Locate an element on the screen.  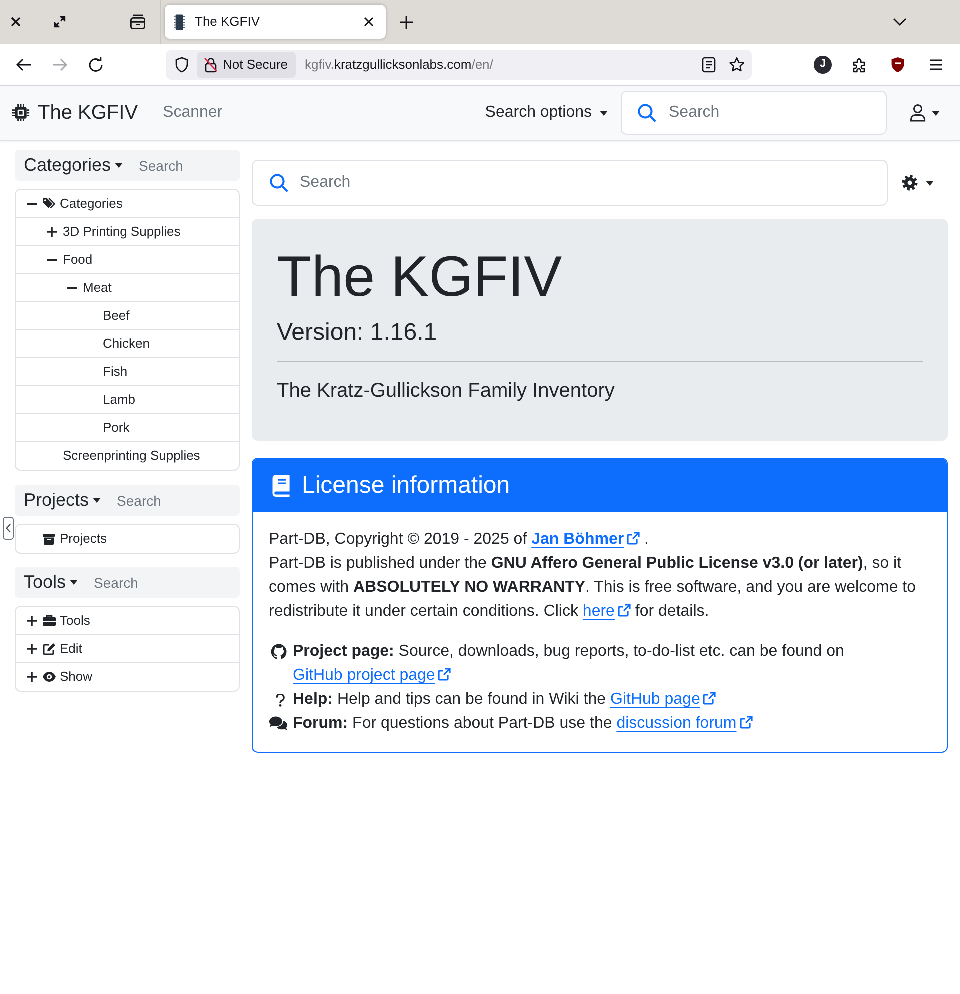
question-icon is located at coordinates (280, 700).